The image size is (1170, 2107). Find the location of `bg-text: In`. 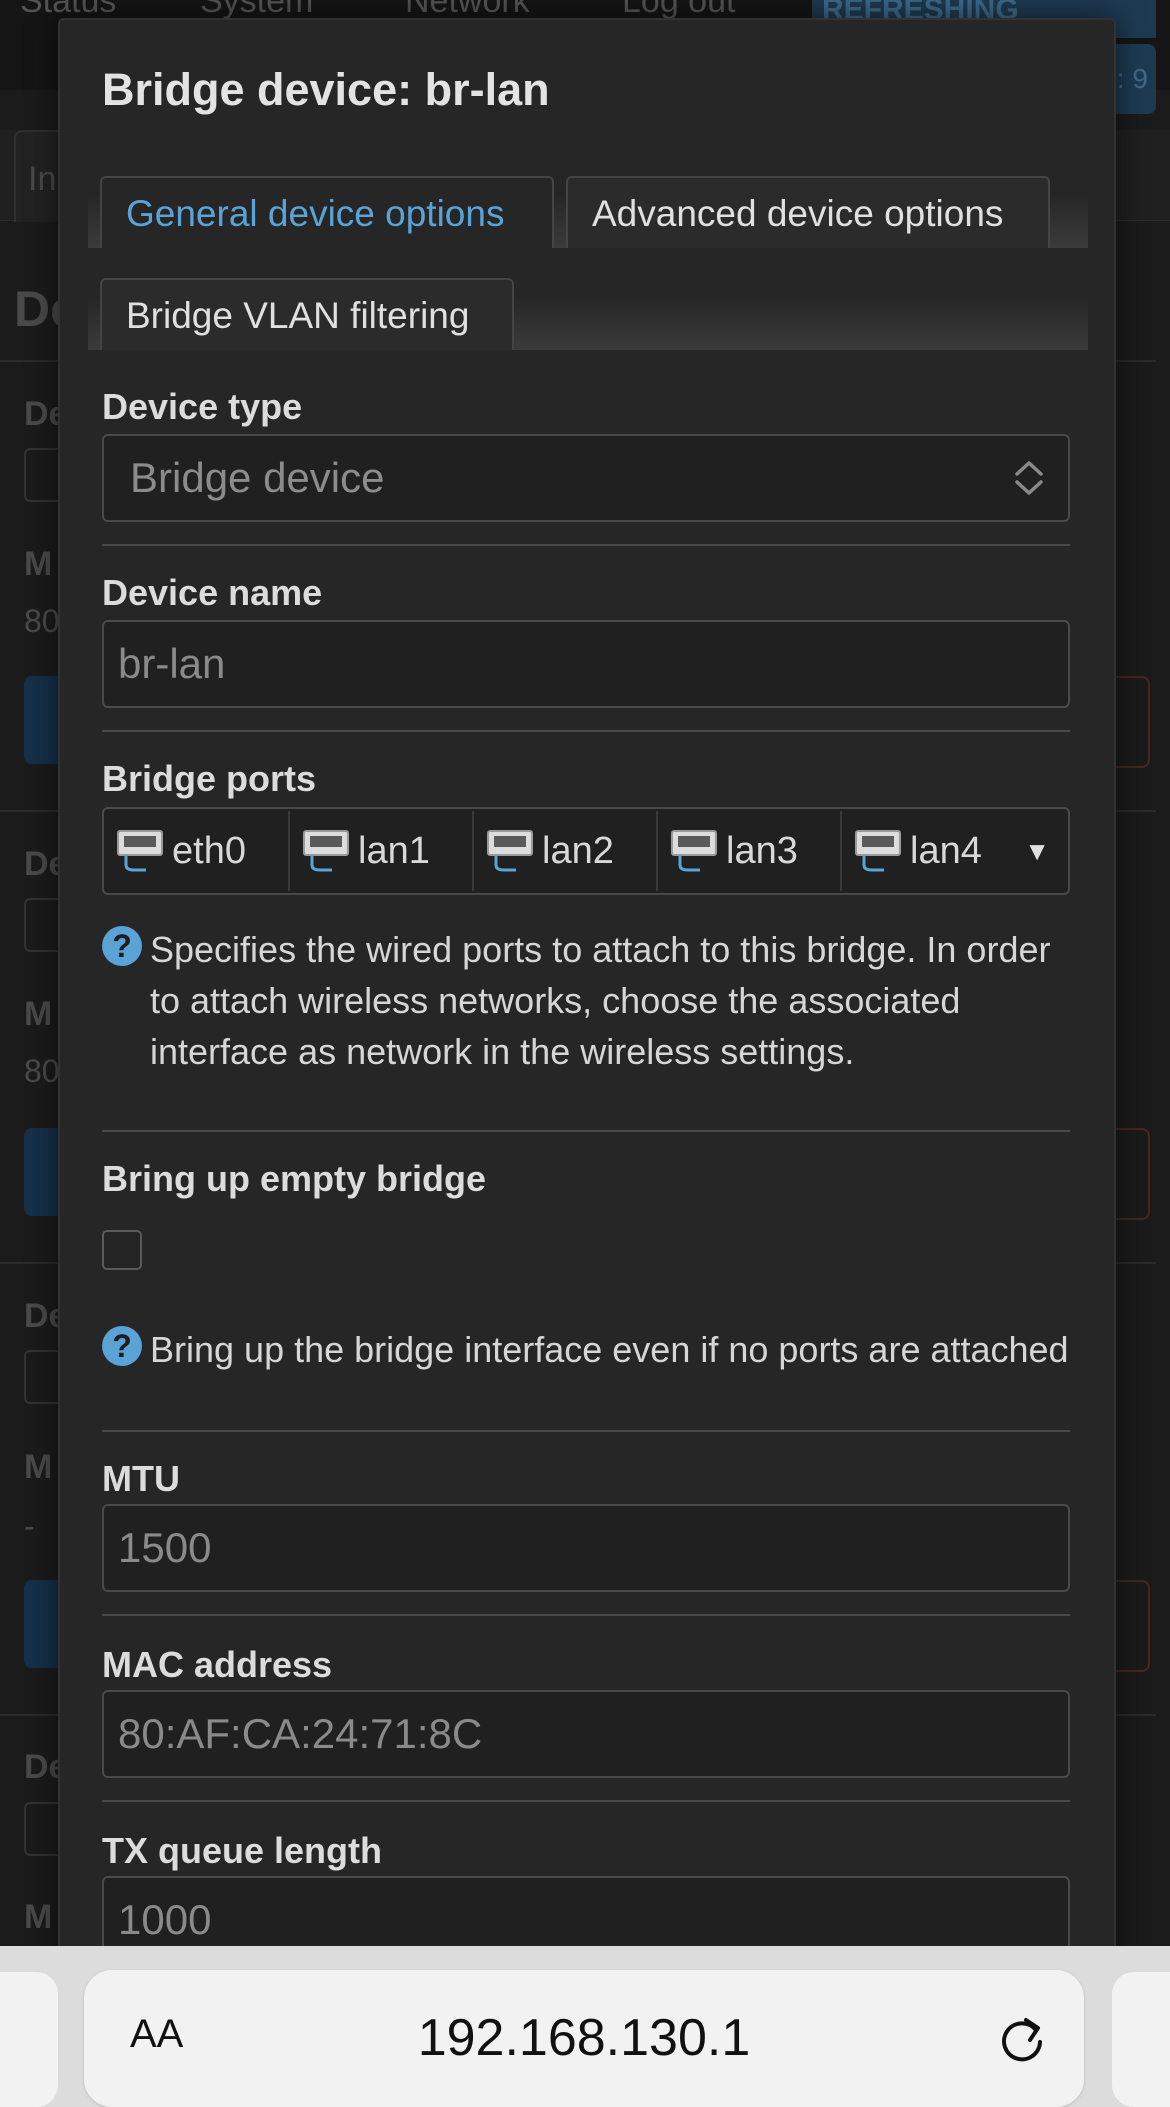

bg-text: In is located at coordinates (42, 179).